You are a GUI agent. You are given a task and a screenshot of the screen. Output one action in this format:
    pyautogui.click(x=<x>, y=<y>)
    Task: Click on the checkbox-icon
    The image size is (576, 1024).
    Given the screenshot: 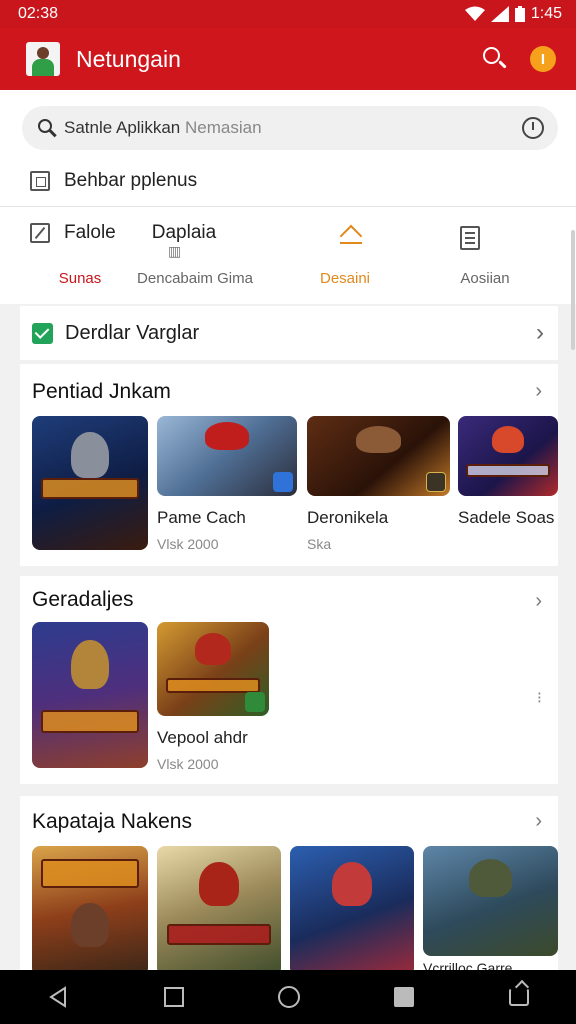 What is the action you would take?
    pyautogui.click(x=42, y=333)
    